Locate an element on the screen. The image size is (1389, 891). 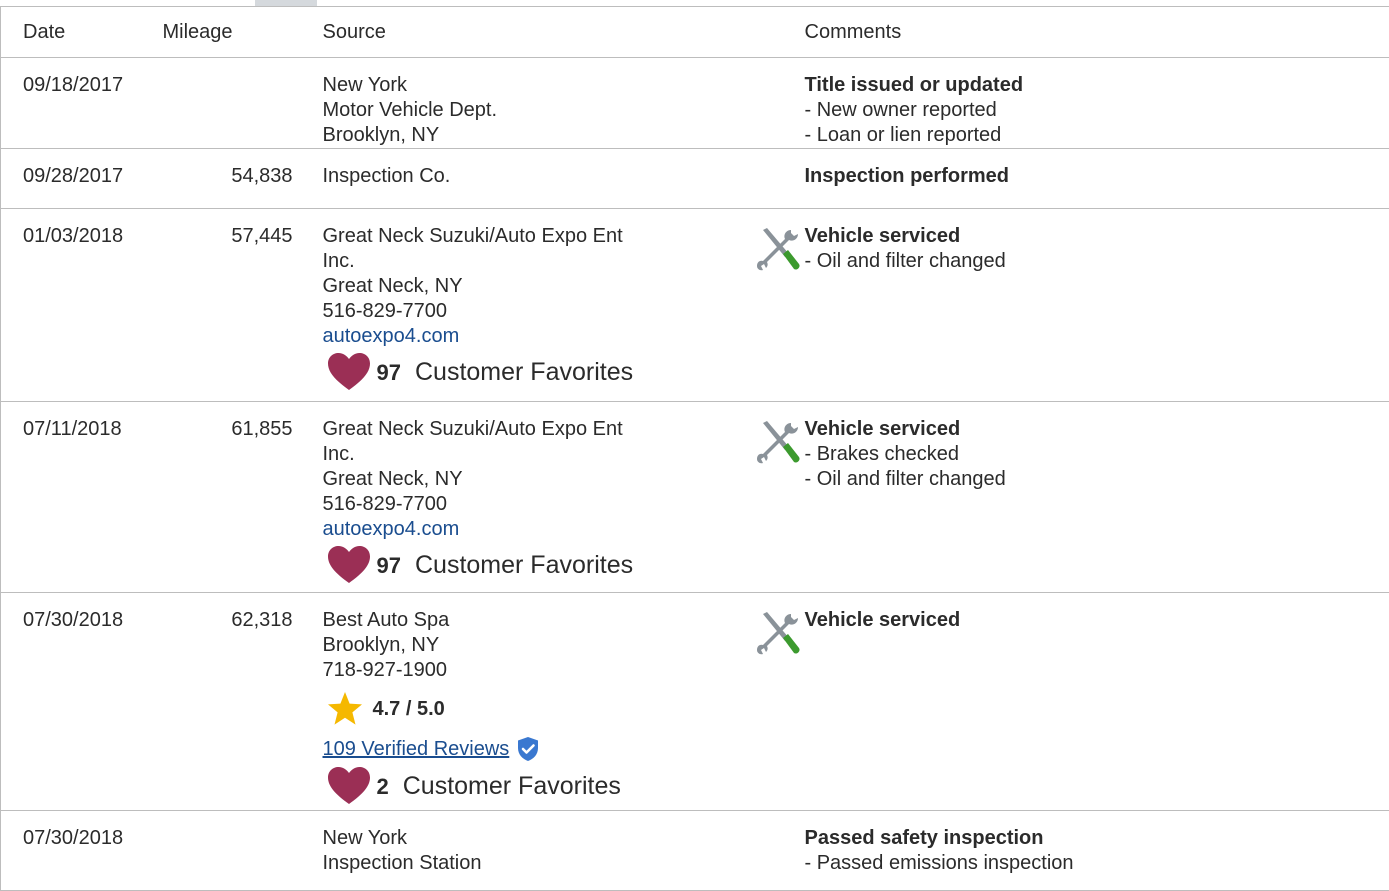
comment-detail: - Loan or lien reported is located at coordinates (1097, 135).